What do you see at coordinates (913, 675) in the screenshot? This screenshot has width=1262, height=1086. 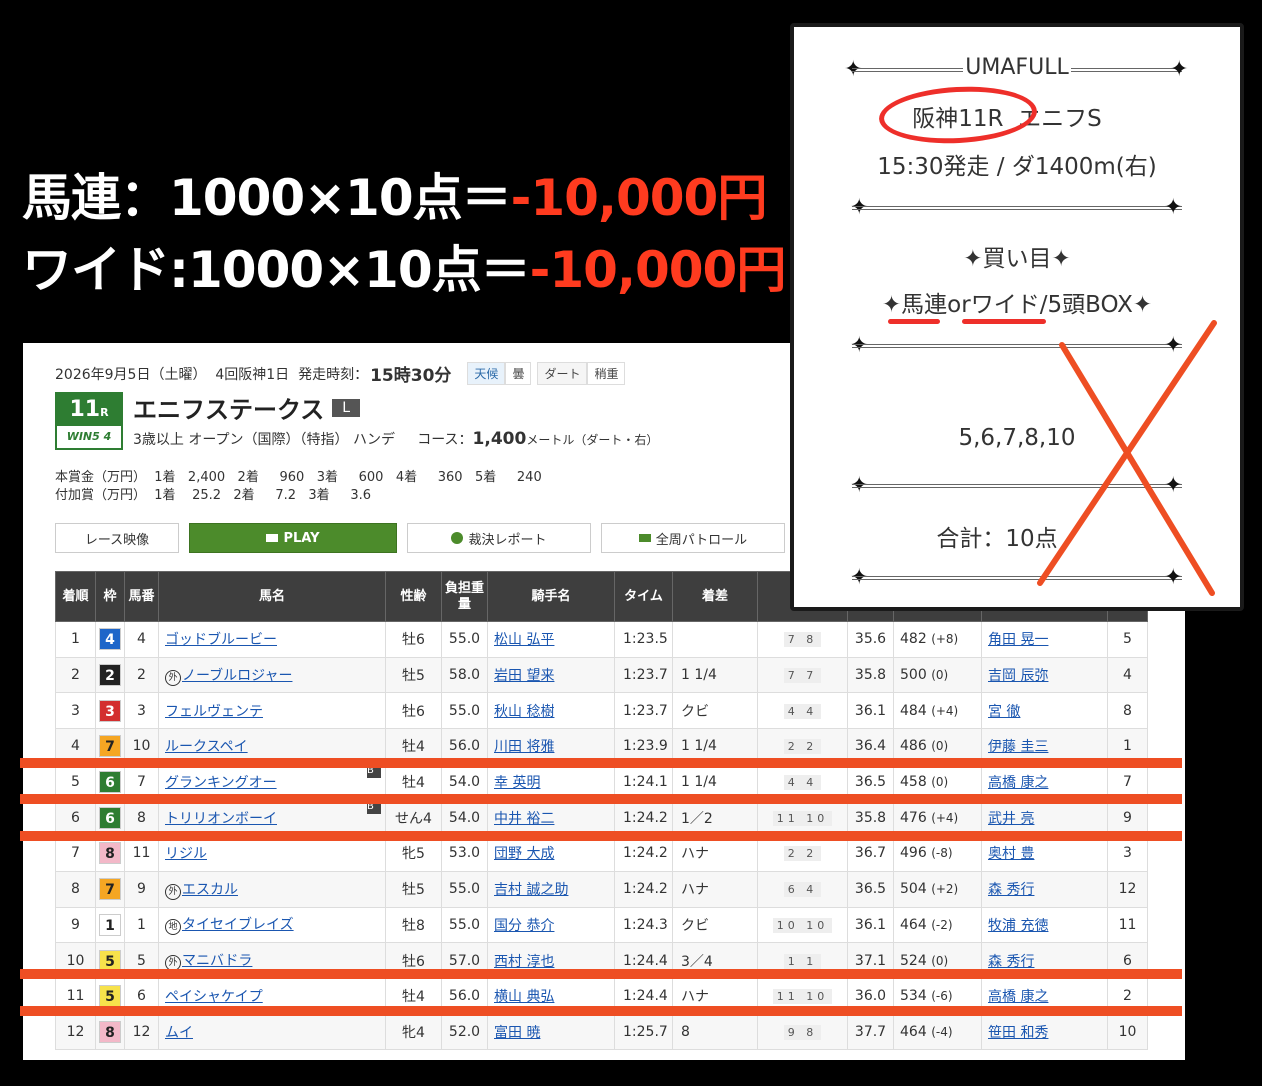 I see `body-weight: 500` at bounding box center [913, 675].